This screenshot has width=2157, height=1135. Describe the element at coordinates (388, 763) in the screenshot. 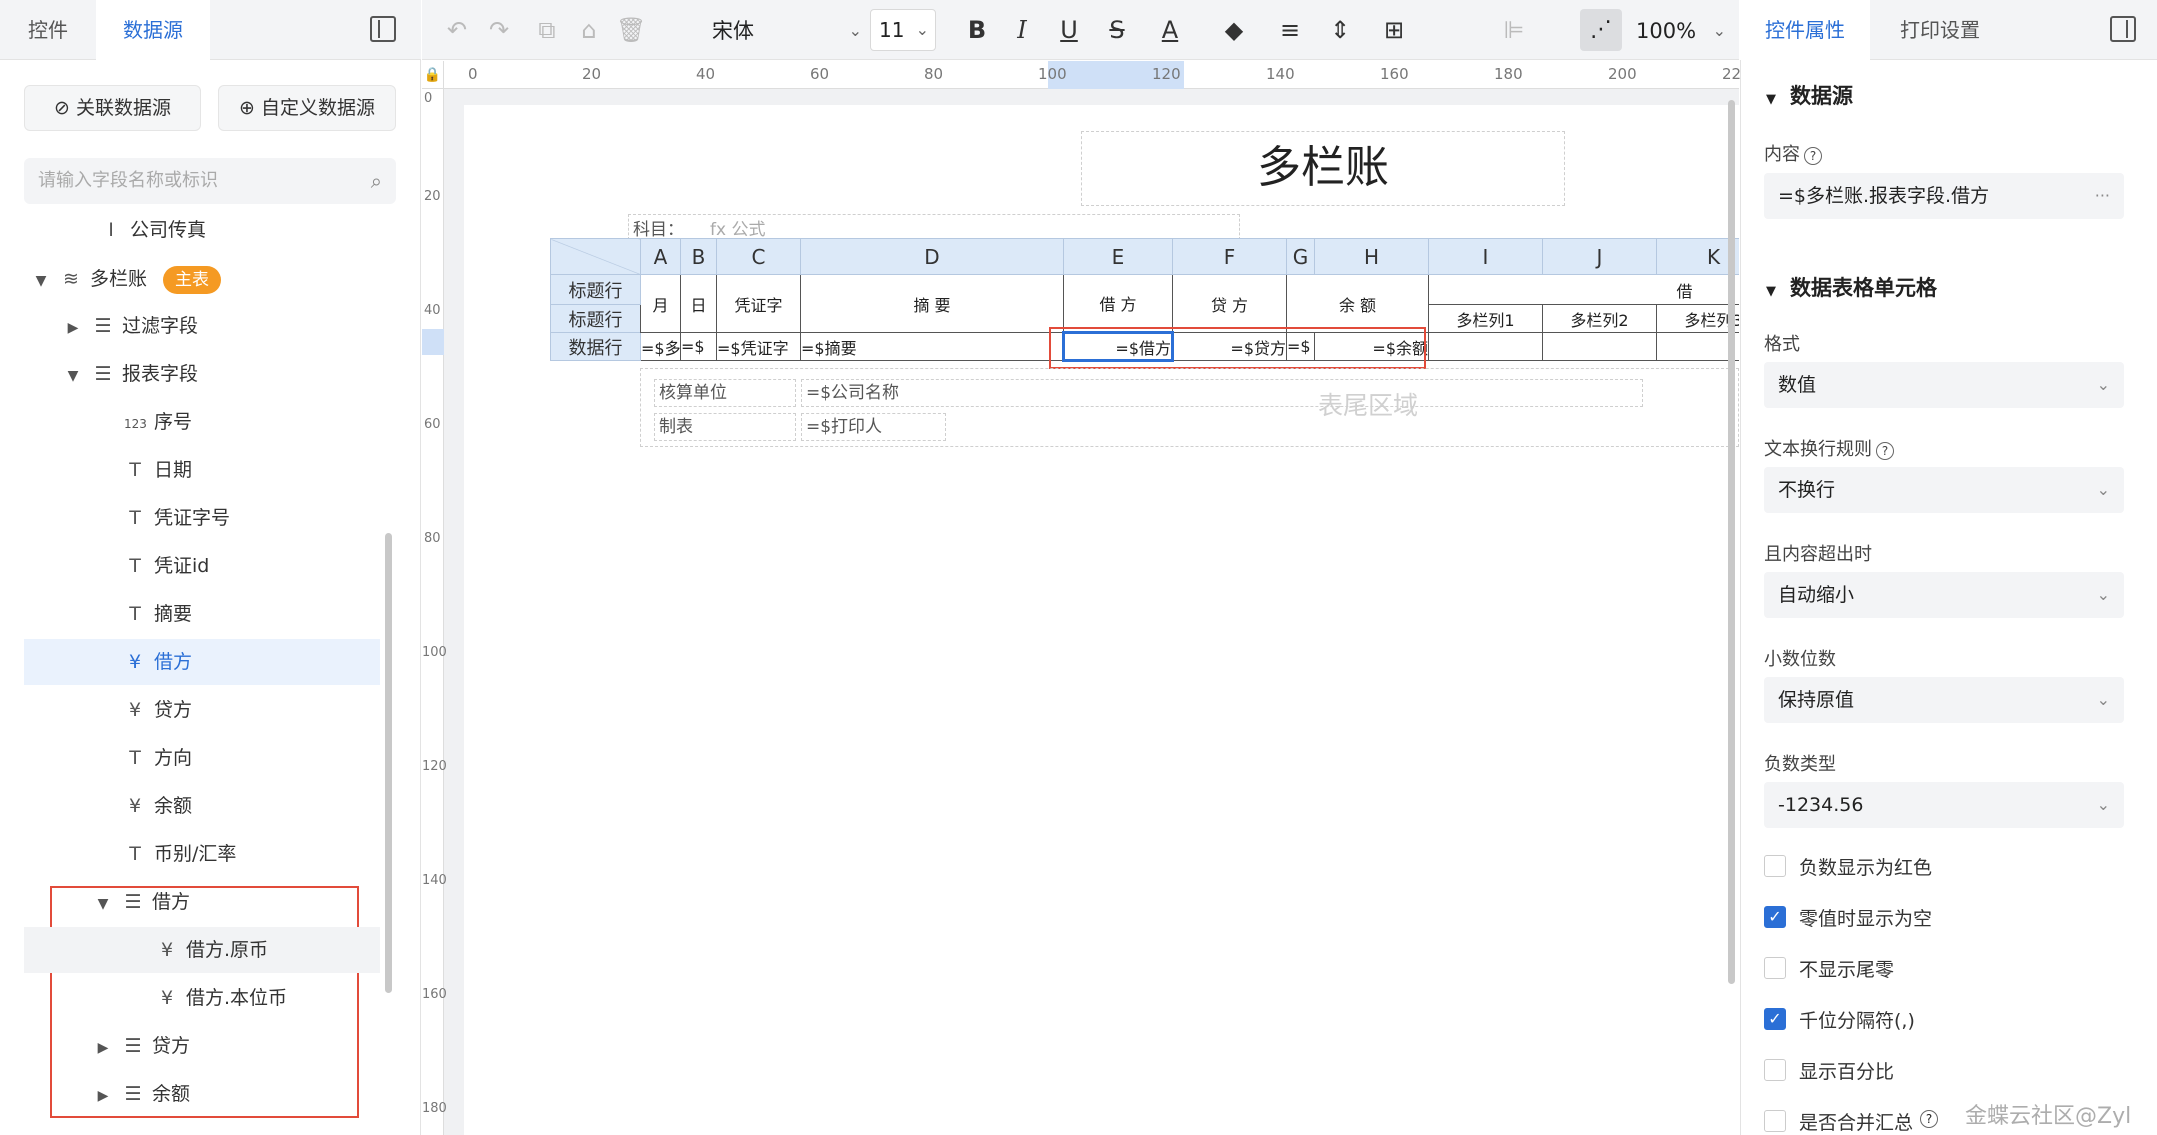

I see `left-scrollbar` at that location.